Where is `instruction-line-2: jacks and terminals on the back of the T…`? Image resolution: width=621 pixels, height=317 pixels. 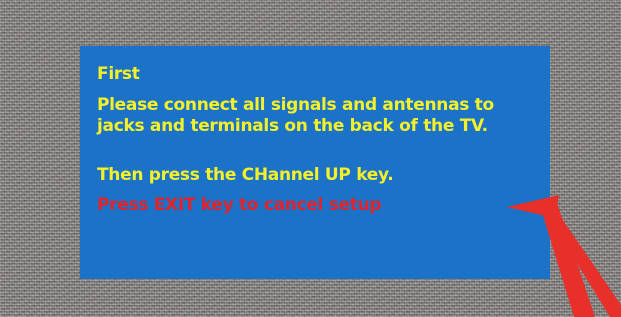 instruction-line-2: jacks and terminals on the back of the T… is located at coordinates (292, 126).